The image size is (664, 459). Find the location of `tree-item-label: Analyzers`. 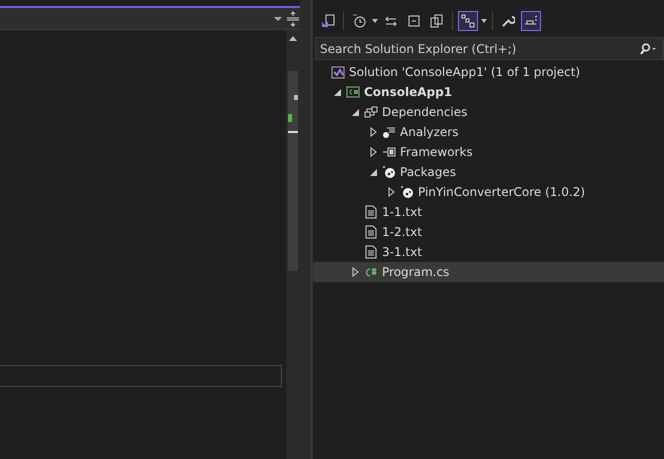

tree-item-label: Analyzers is located at coordinates (429, 132).